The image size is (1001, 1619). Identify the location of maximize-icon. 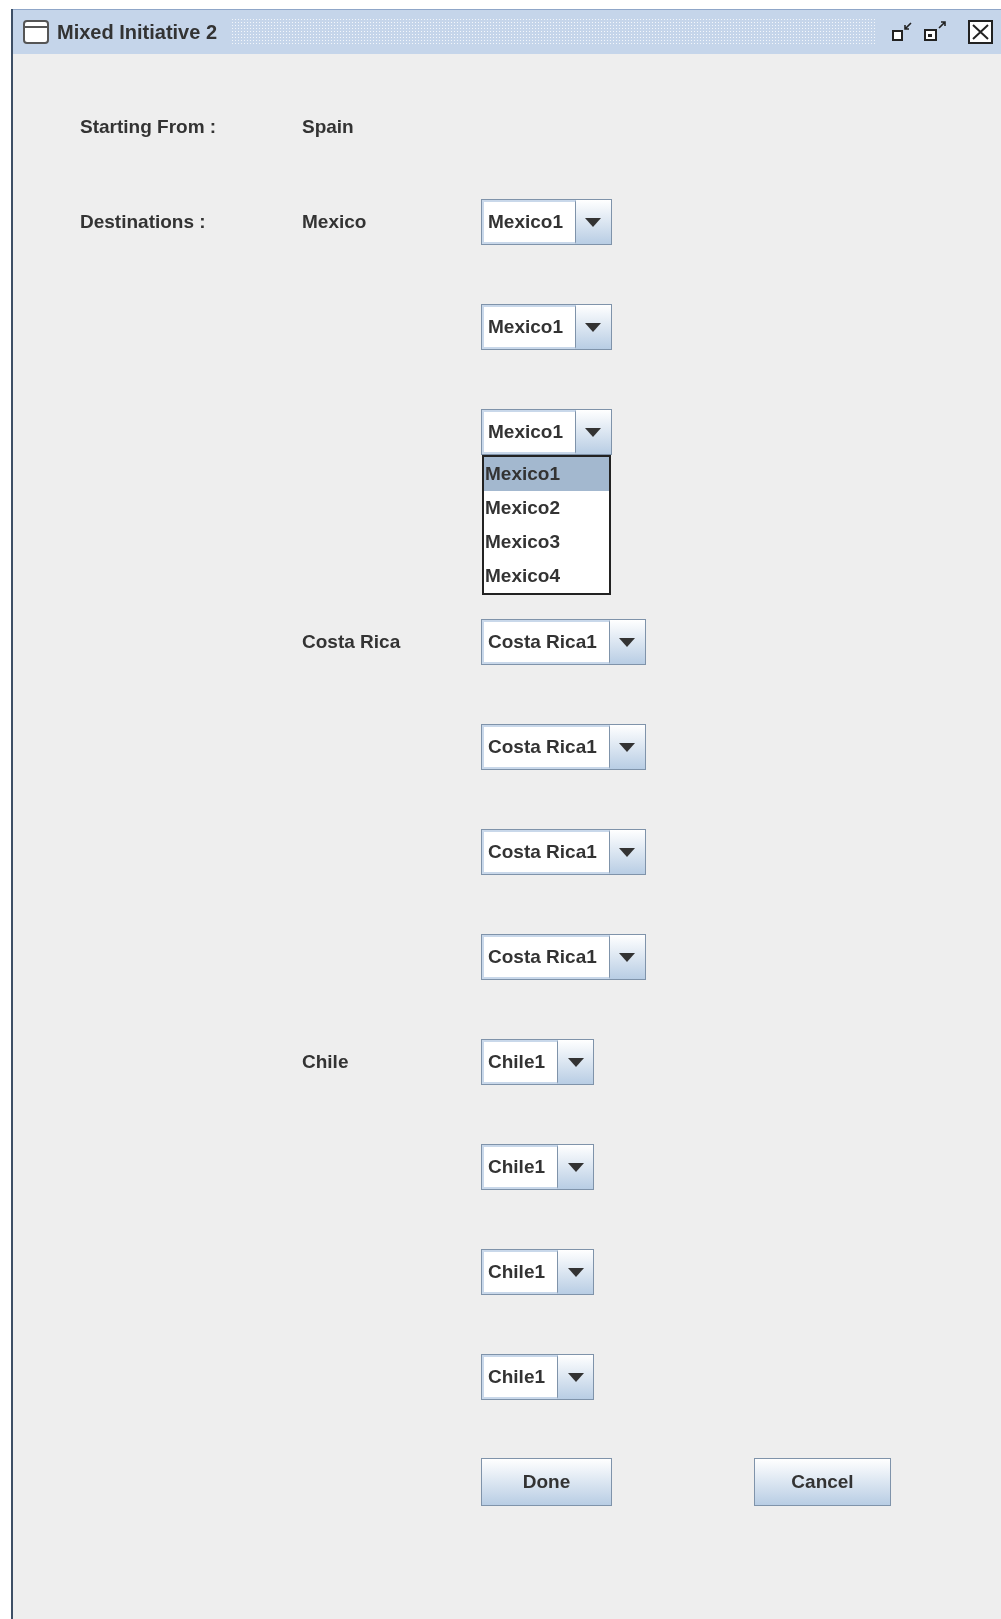
(936, 32).